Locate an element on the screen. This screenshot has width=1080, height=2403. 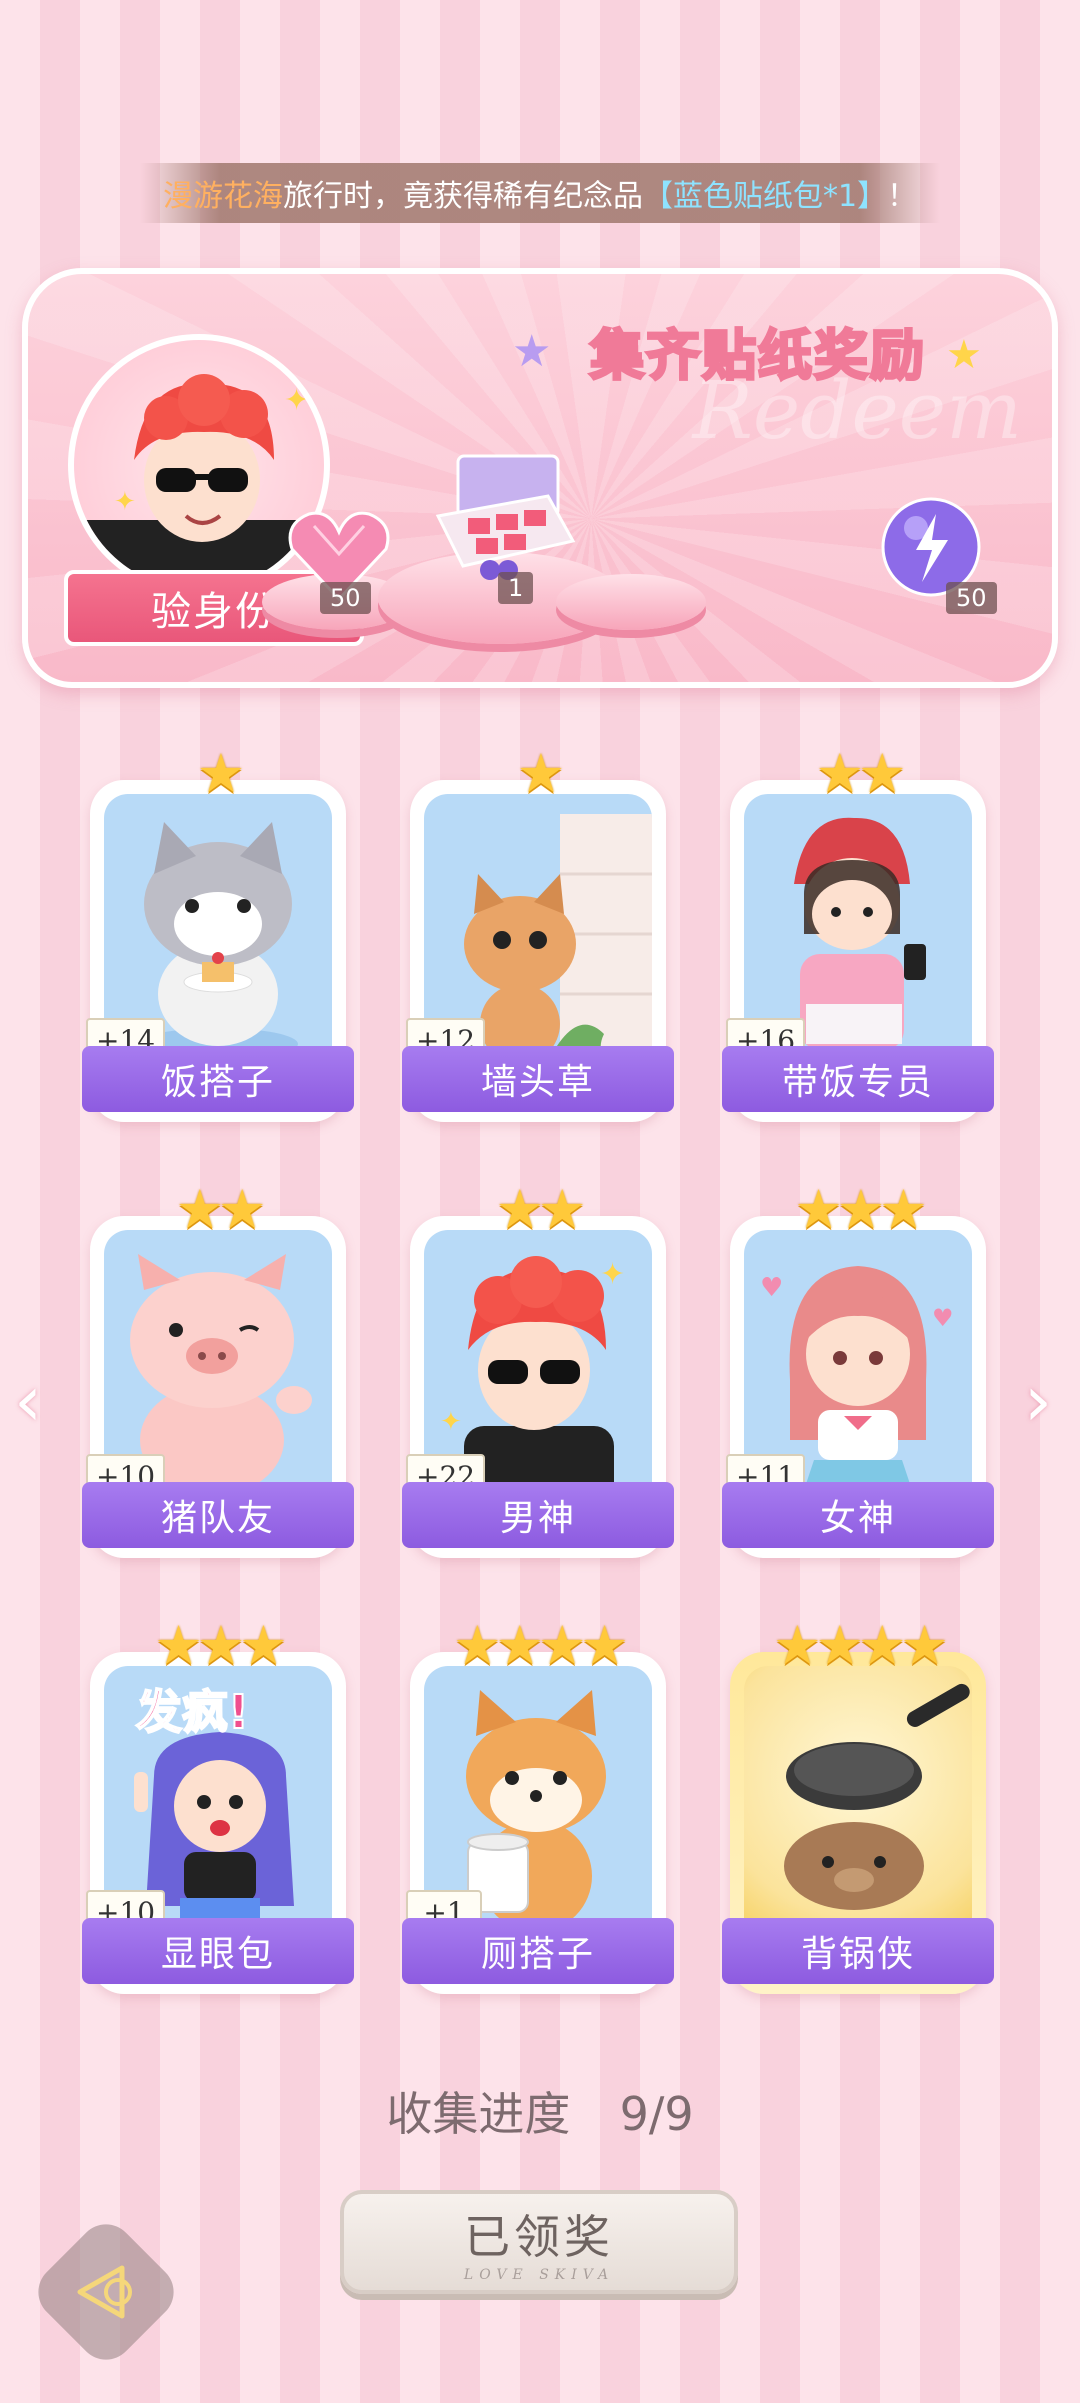
sticker-name: 背锅侠 is located at coordinates (858, 1951).